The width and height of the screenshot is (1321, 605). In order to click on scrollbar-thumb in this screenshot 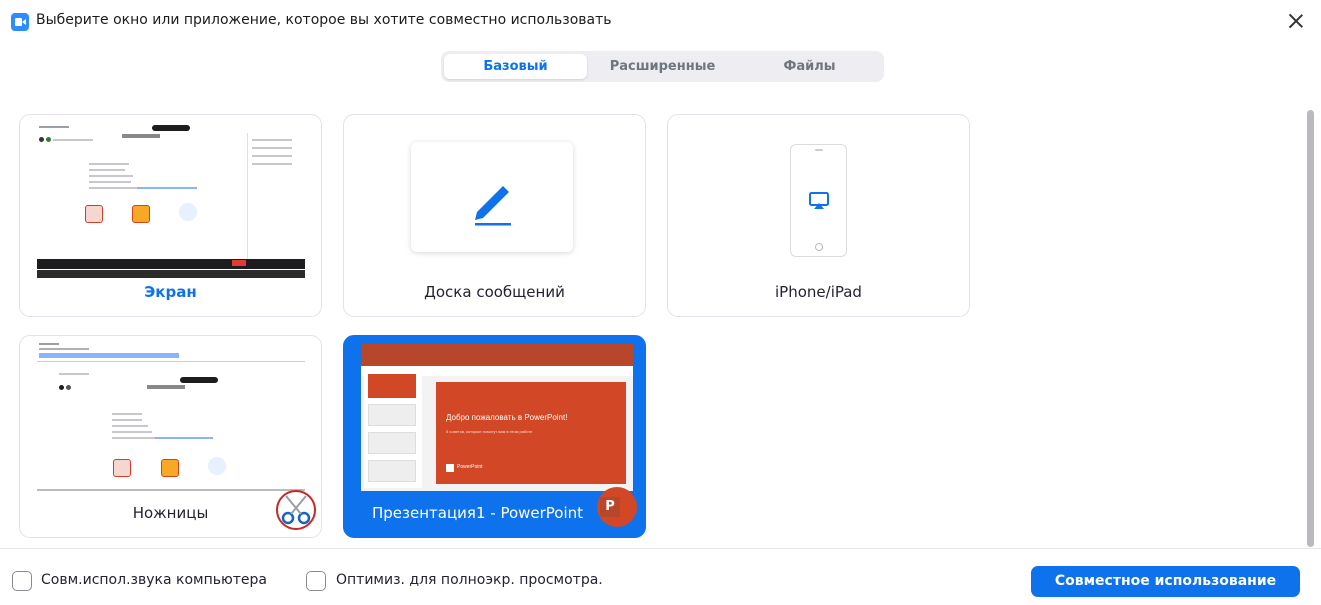, I will do `click(1310, 328)`.